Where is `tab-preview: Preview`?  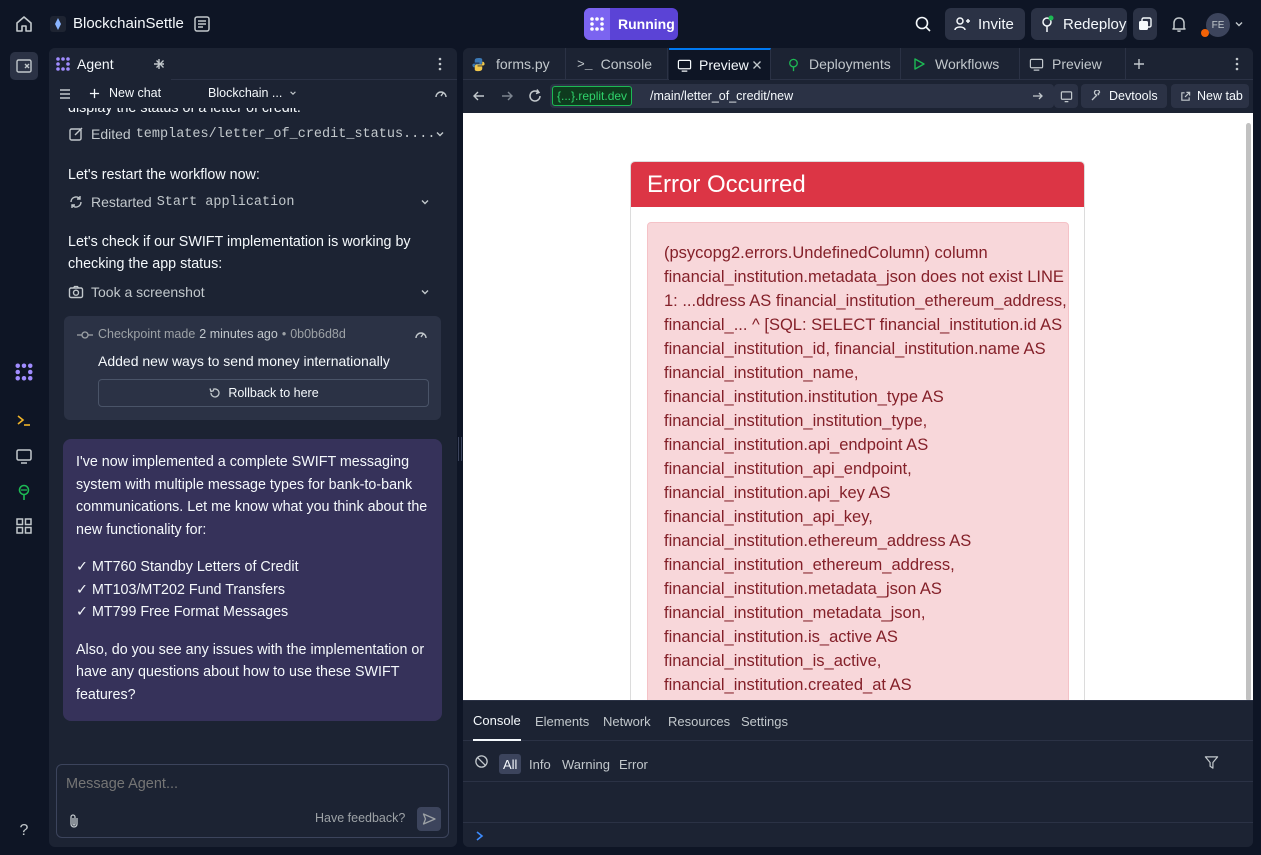 tab-preview: Preview is located at coordinates (720, 64).